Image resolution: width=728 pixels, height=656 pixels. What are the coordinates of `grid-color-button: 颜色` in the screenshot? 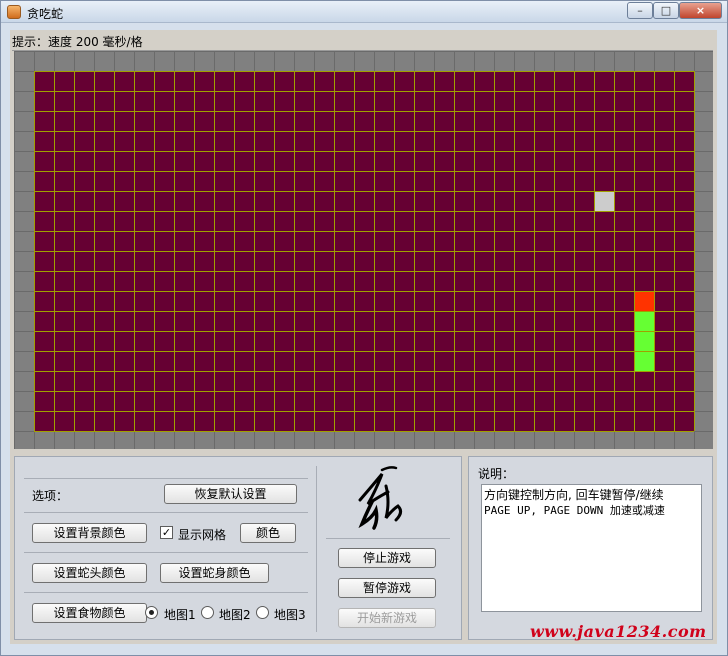 It's located at (268, 533).